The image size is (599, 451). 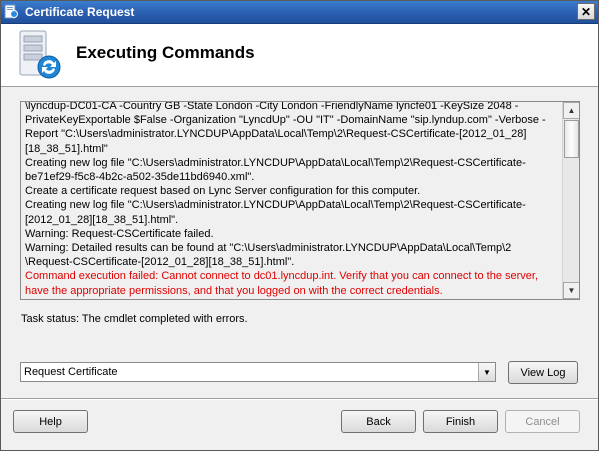 I want to click on log-line: [2012_01_28][18_38_51].html"., so click(x=102, y=219).